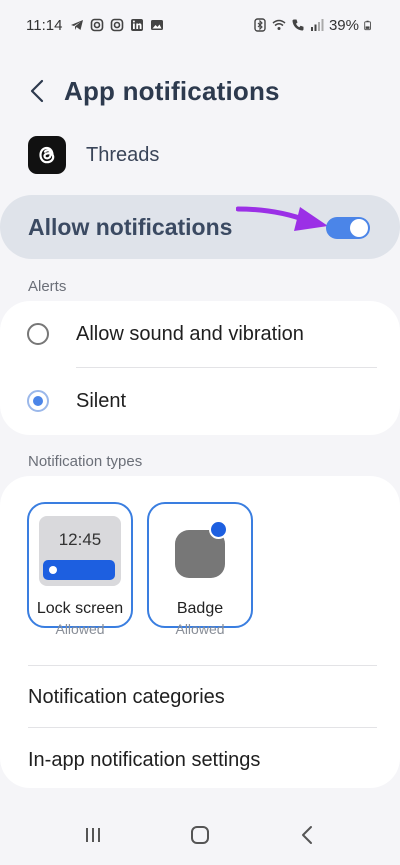 Image resolution: width=400 pixels, height=865 pixels. I want to click on battery-percent: 39%, so click(343, 25).